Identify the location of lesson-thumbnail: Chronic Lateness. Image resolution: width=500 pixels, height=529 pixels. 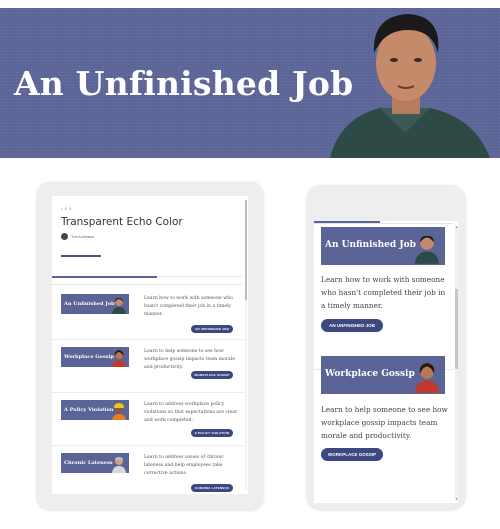
(95, 463).